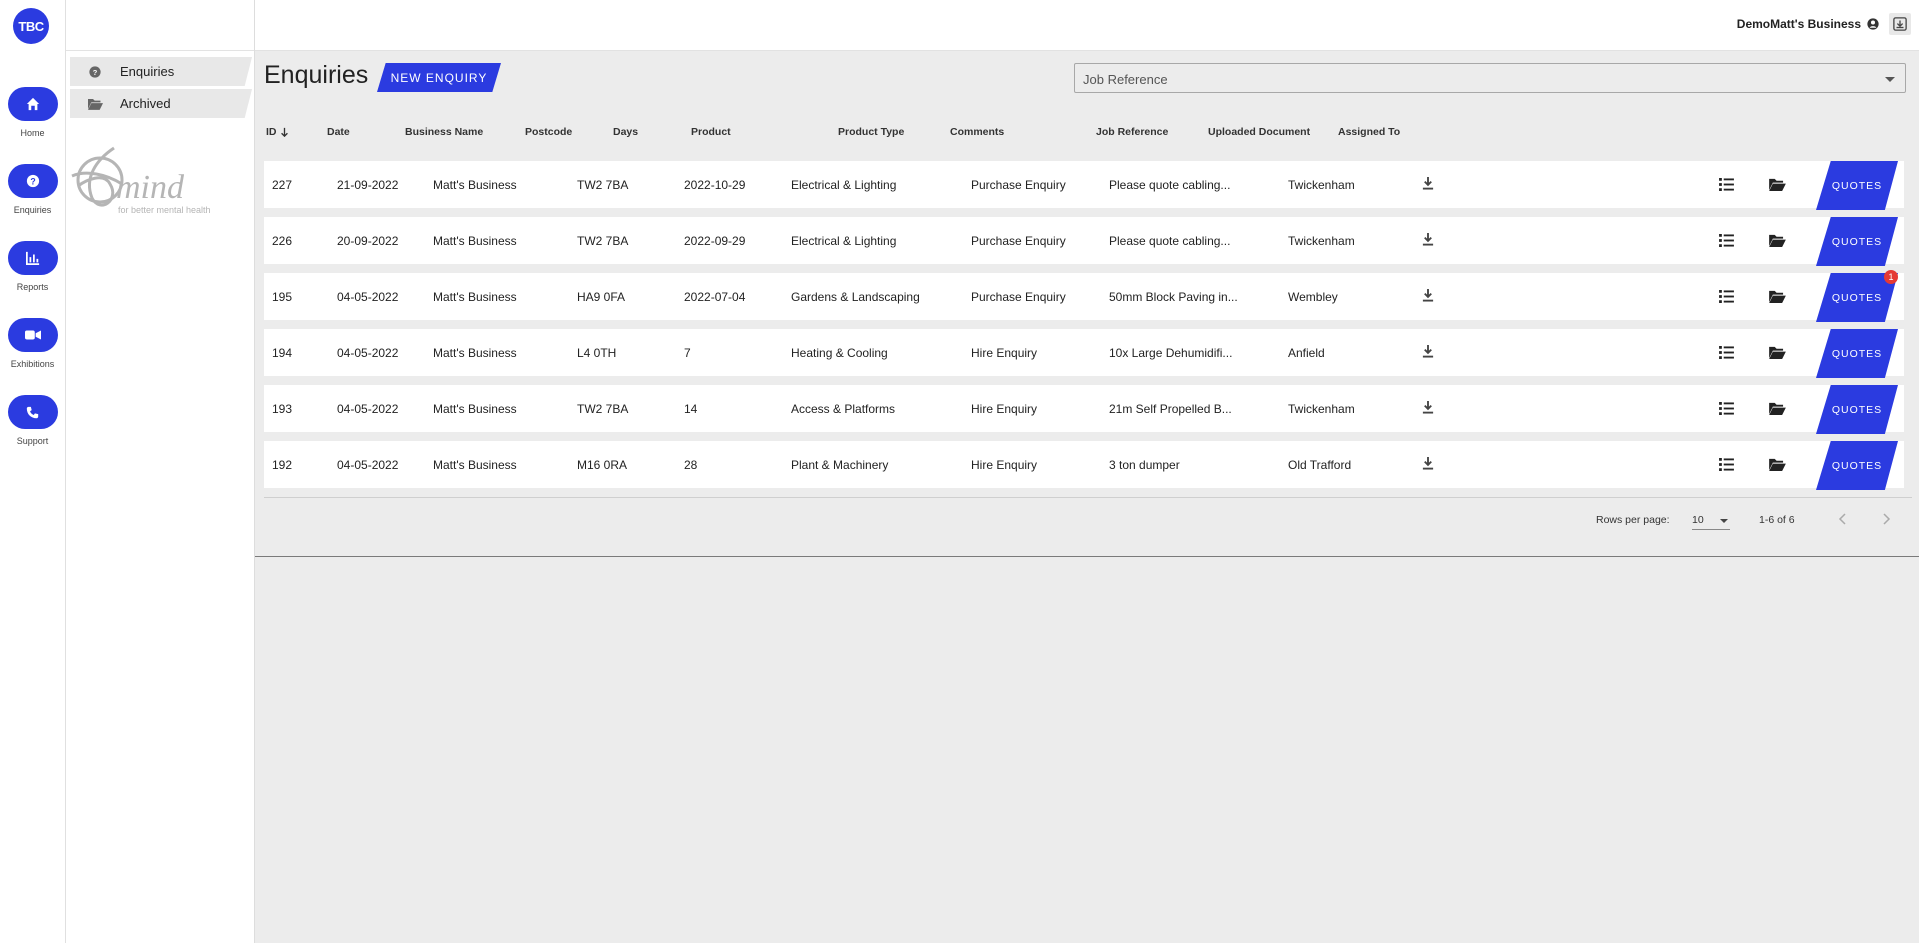  What do you see at coordinates (277, 132) in the screenshot?
I see `column-header-id: ID` at bounding box center [277, 132].